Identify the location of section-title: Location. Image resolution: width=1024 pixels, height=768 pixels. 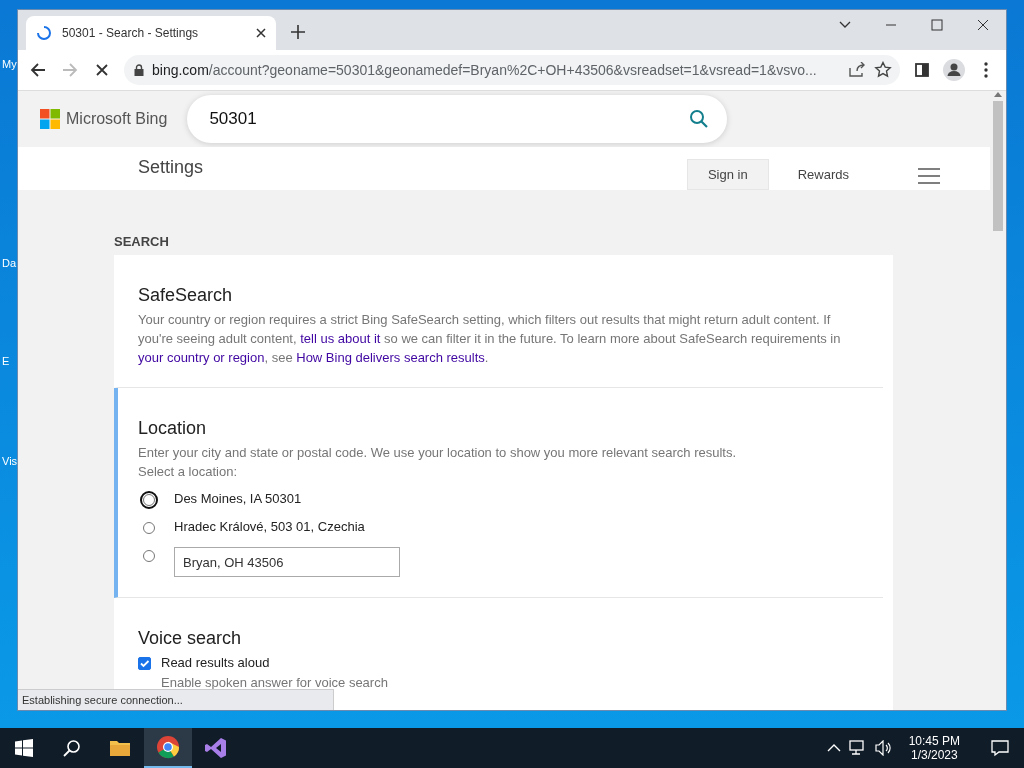
(173, 428).